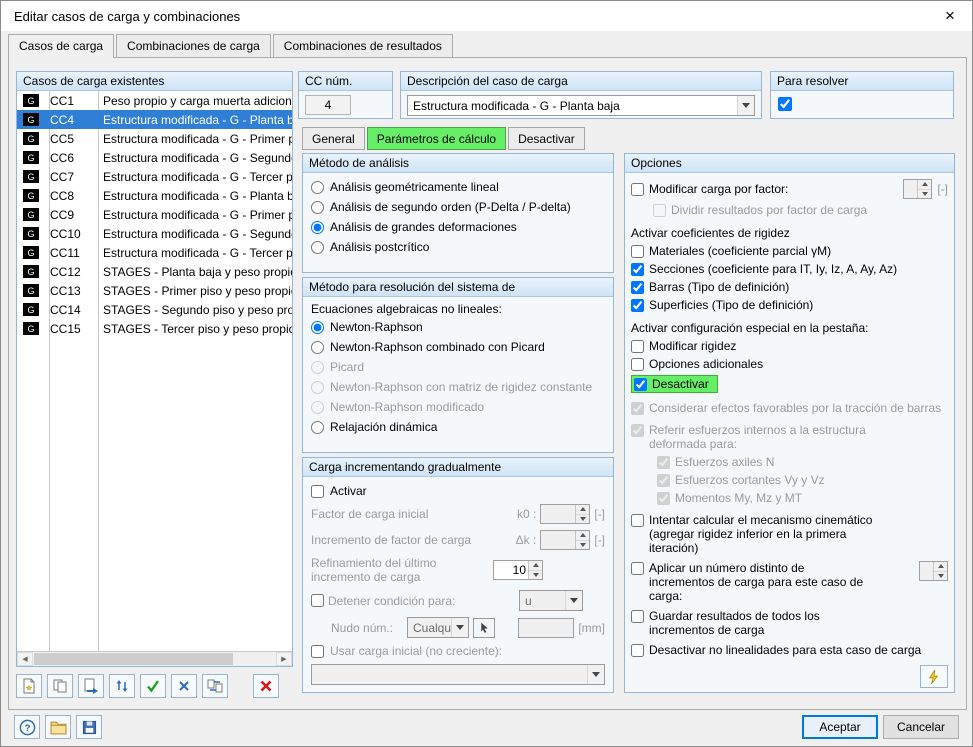 This screenshot has width=973, height=747. I want to click on guardar-resultados-checkbox, so click(637, 616).